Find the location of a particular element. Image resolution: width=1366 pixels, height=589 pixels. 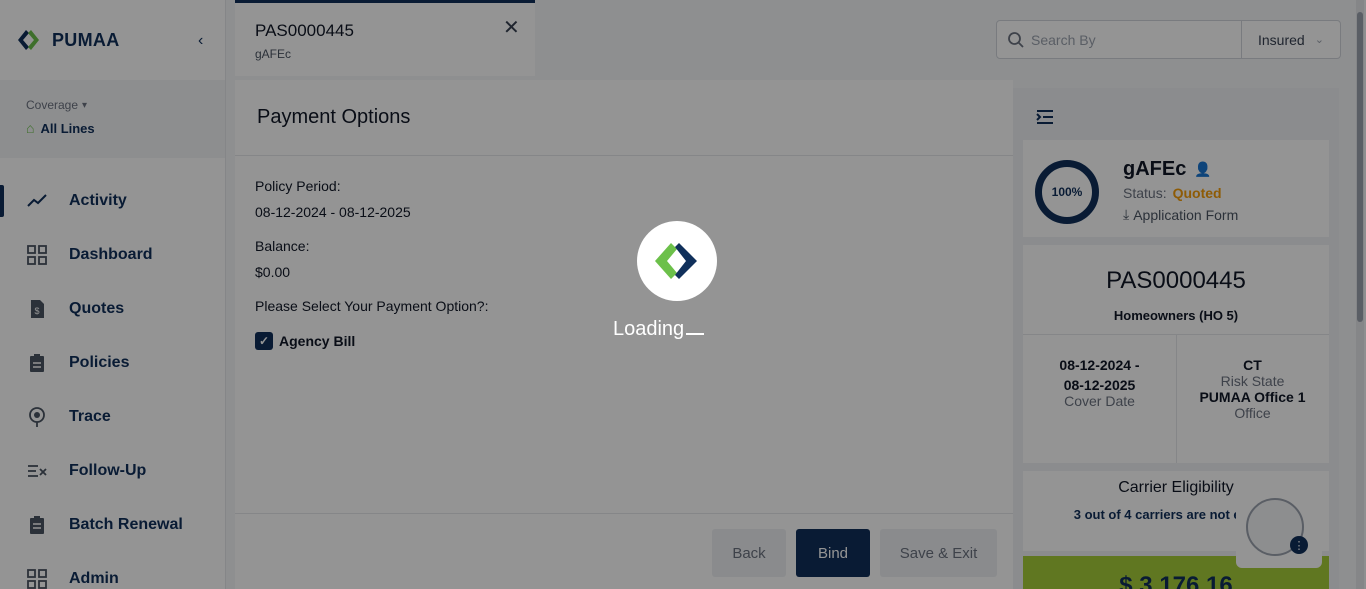

loading-label: Loading is located at coordinates (649, 329).